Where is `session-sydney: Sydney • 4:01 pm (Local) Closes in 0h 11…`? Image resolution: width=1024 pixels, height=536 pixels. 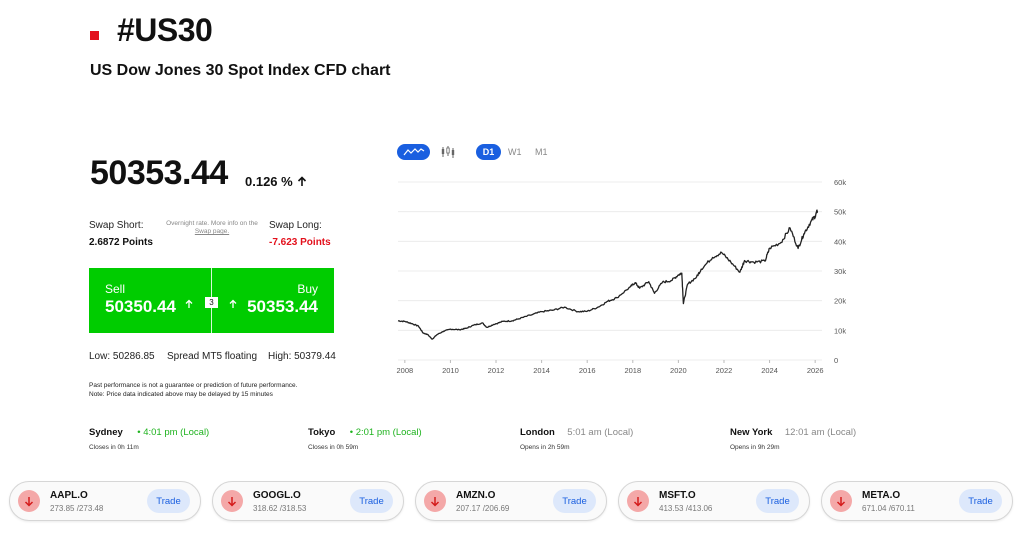 session-sydney: Sydney • 4:01 pm (Local) Closes in 0h 11… is located at coordinates (149, 436).